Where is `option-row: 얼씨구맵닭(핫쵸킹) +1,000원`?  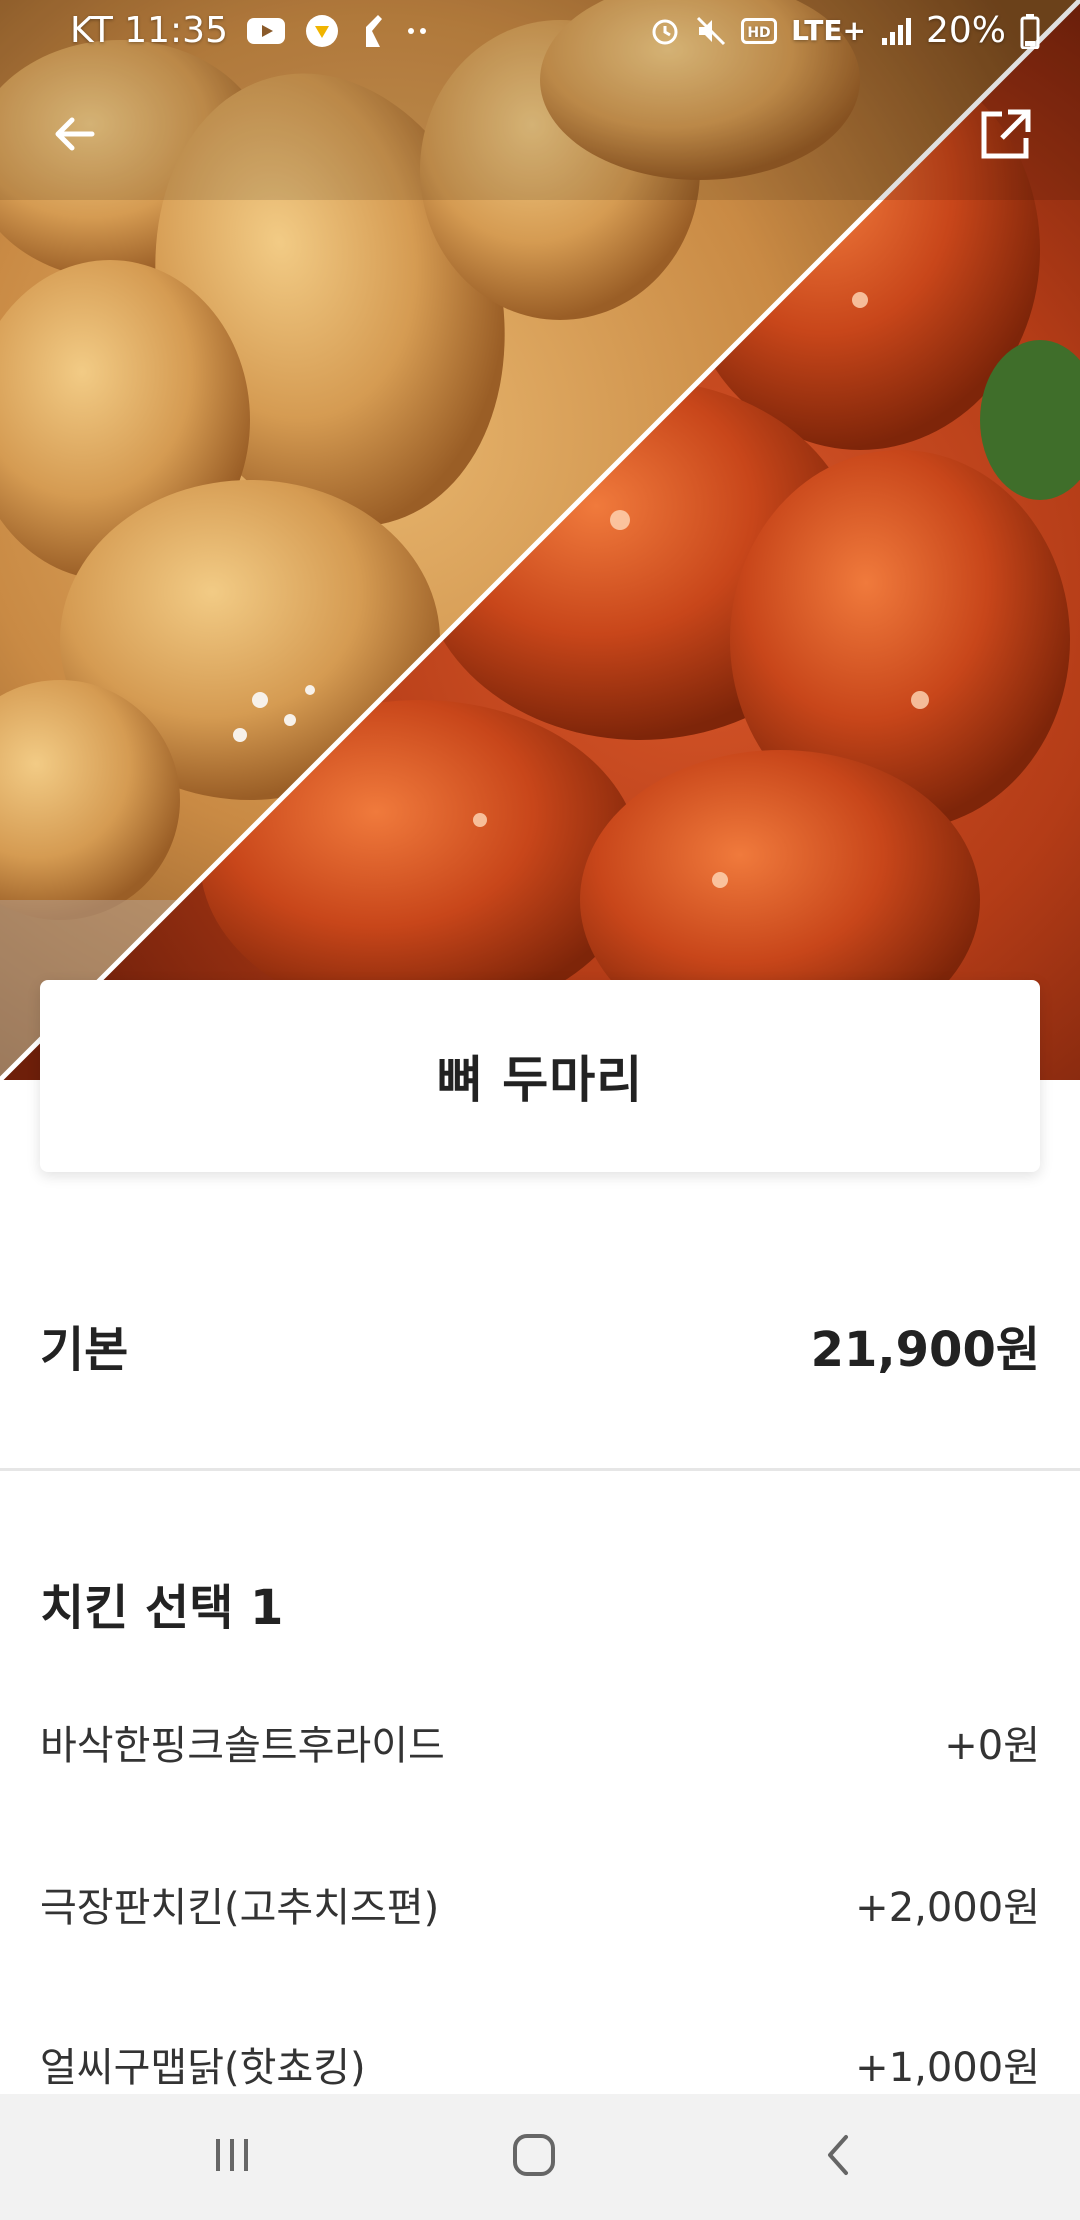
option-row: 얼씨구맵닭(핫쵸킹) +1,000원 is located at coordinates (540, 2064).